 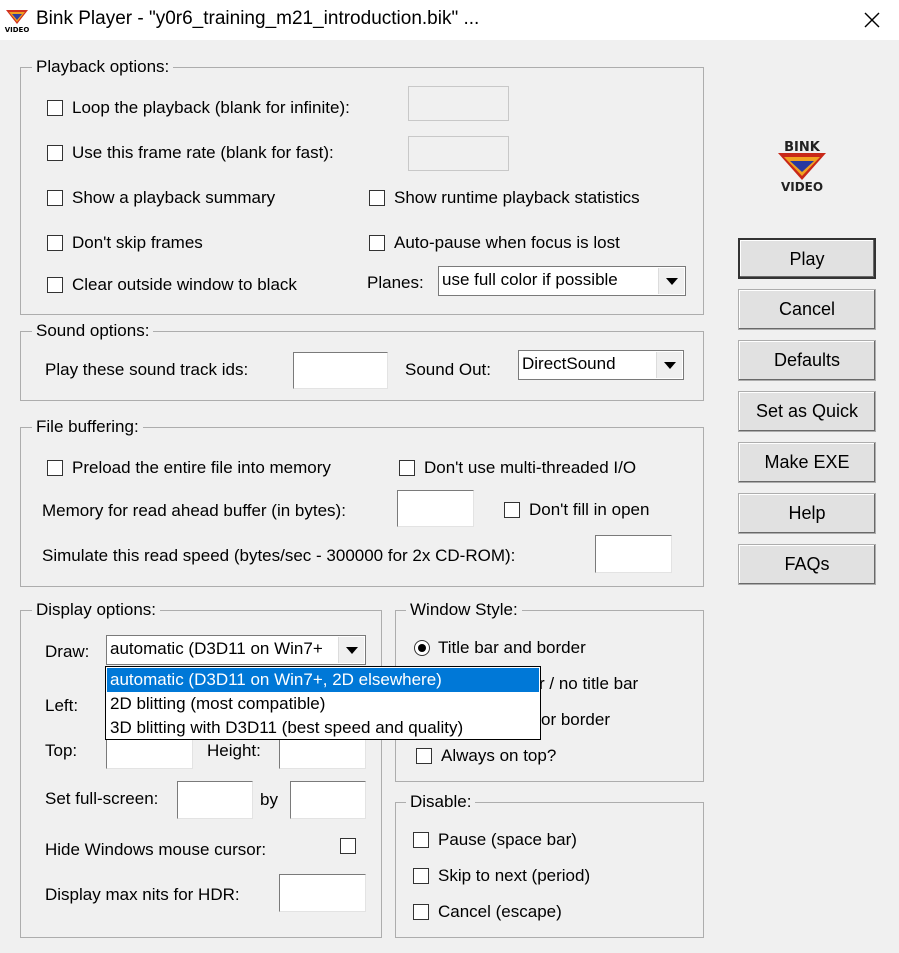 What do you see at coordinates (137, 242) in the screenshot?
I see `dont-skip-frames-label: Don't skip frames` at bounding box center [137, 242].